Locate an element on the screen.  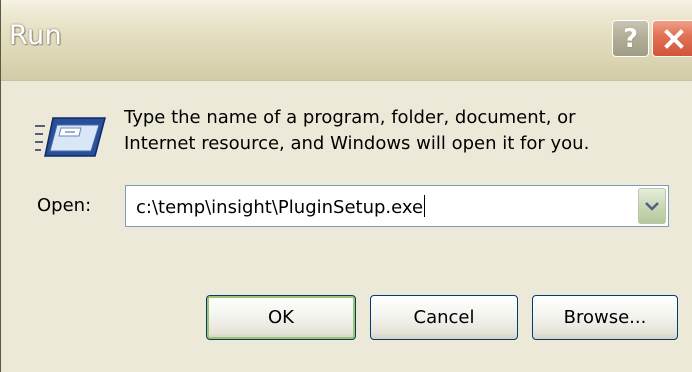
cancel-button: Cancel is located at coordinates (444, 317).